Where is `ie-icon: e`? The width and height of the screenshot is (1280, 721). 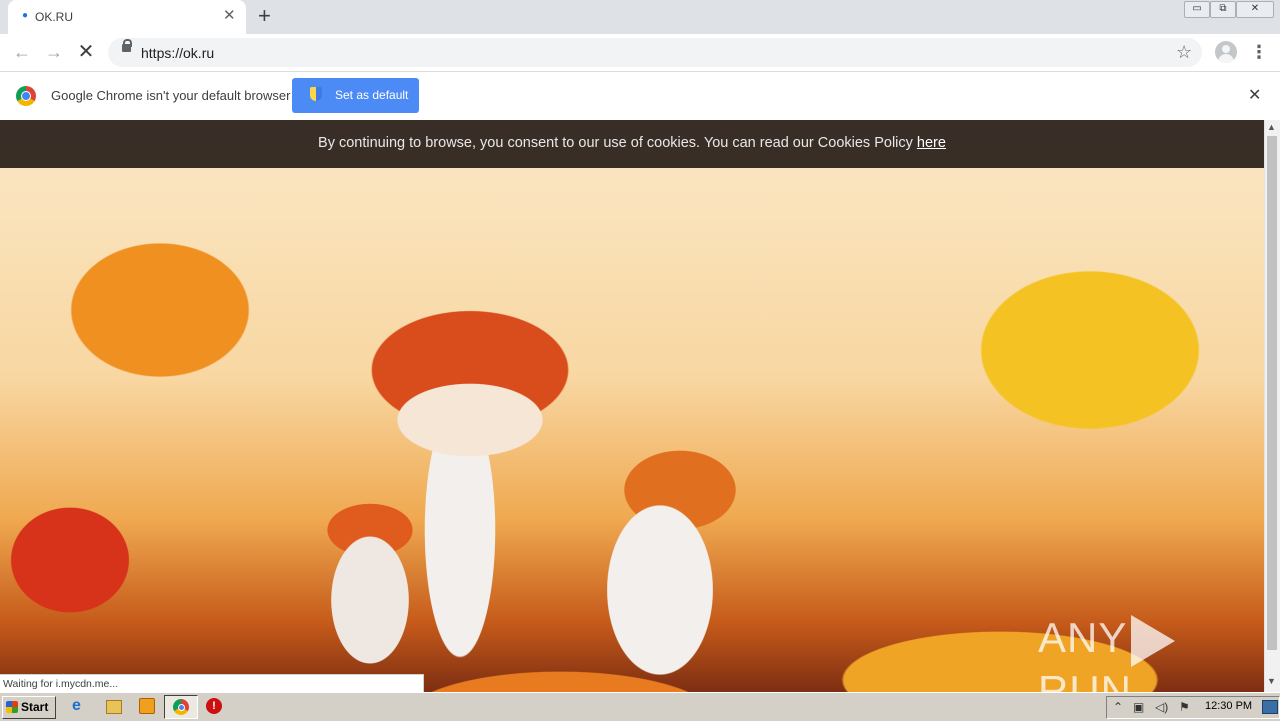 ie-icon: e is located at coordinates (80, 706).